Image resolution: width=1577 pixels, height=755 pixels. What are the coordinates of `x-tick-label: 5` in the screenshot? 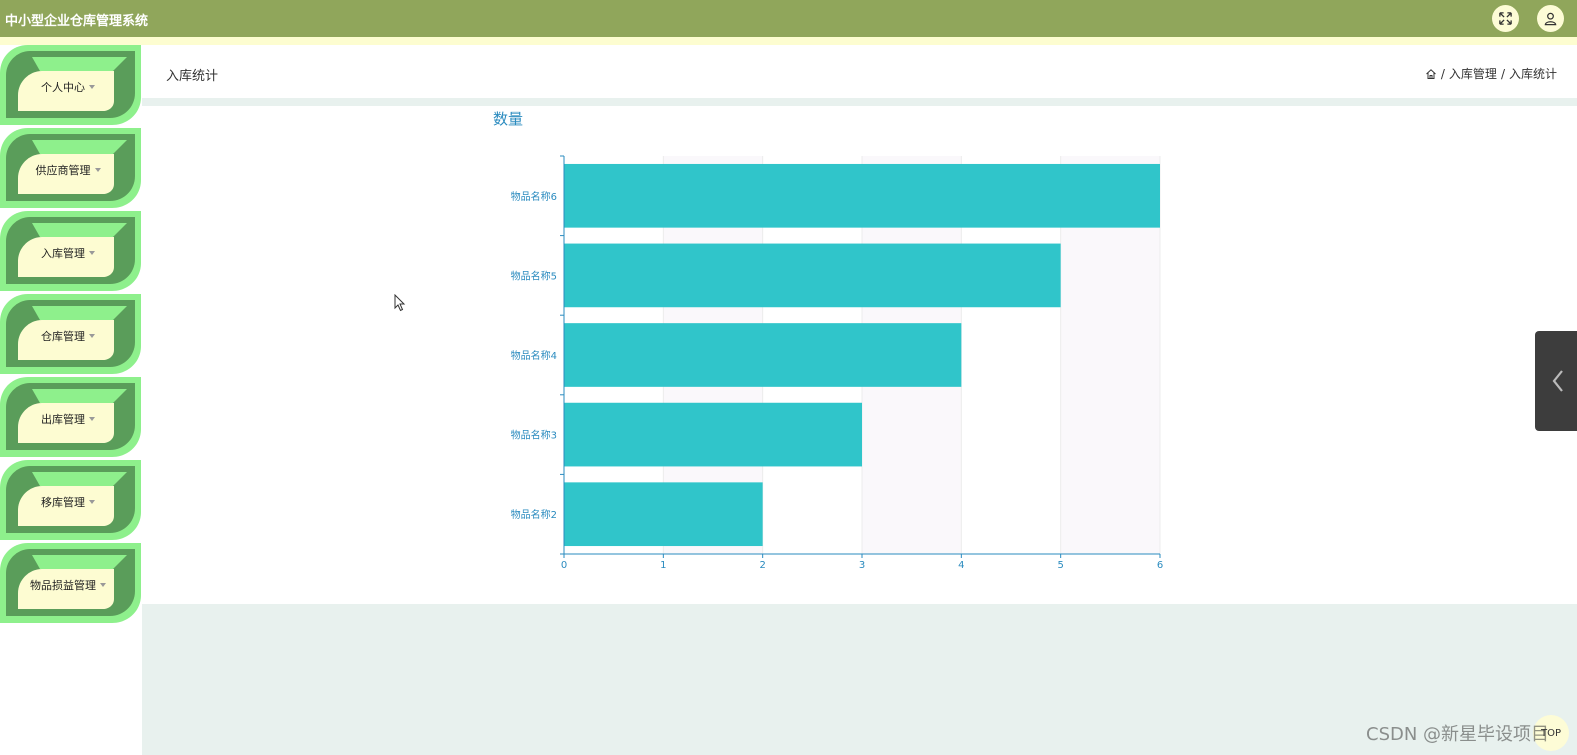 It's located at (1060, 565).